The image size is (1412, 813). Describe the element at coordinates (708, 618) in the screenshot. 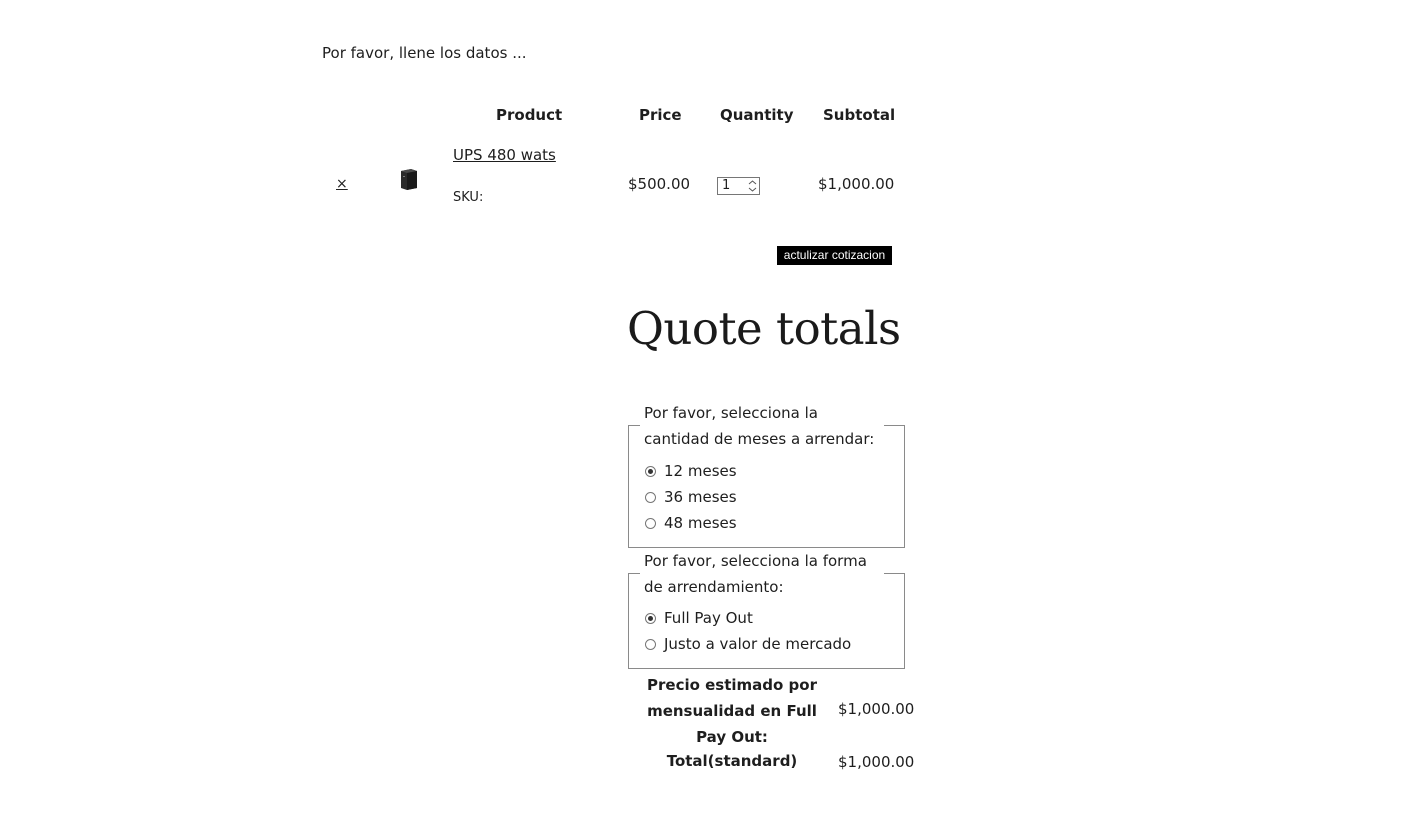

I see `radio-label: Full Pay Out` at that location.